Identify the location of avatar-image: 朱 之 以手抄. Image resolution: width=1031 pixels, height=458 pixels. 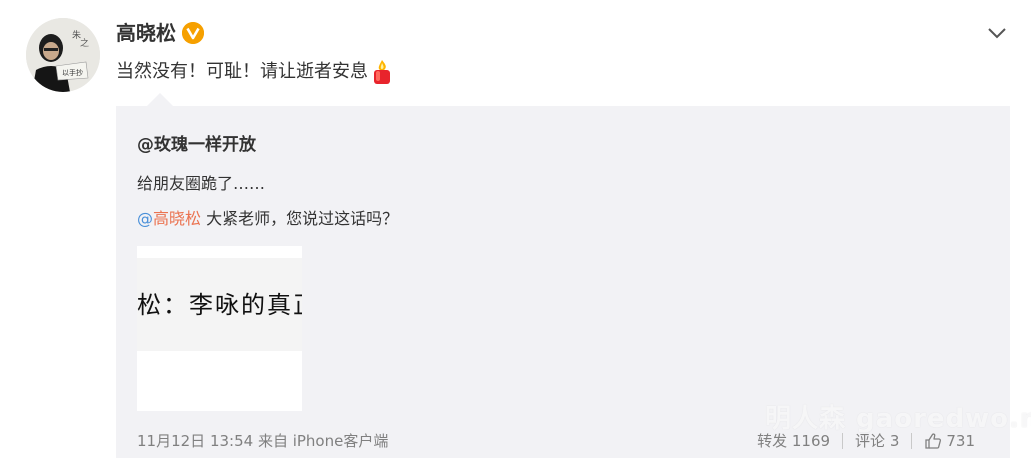
(63, 55).